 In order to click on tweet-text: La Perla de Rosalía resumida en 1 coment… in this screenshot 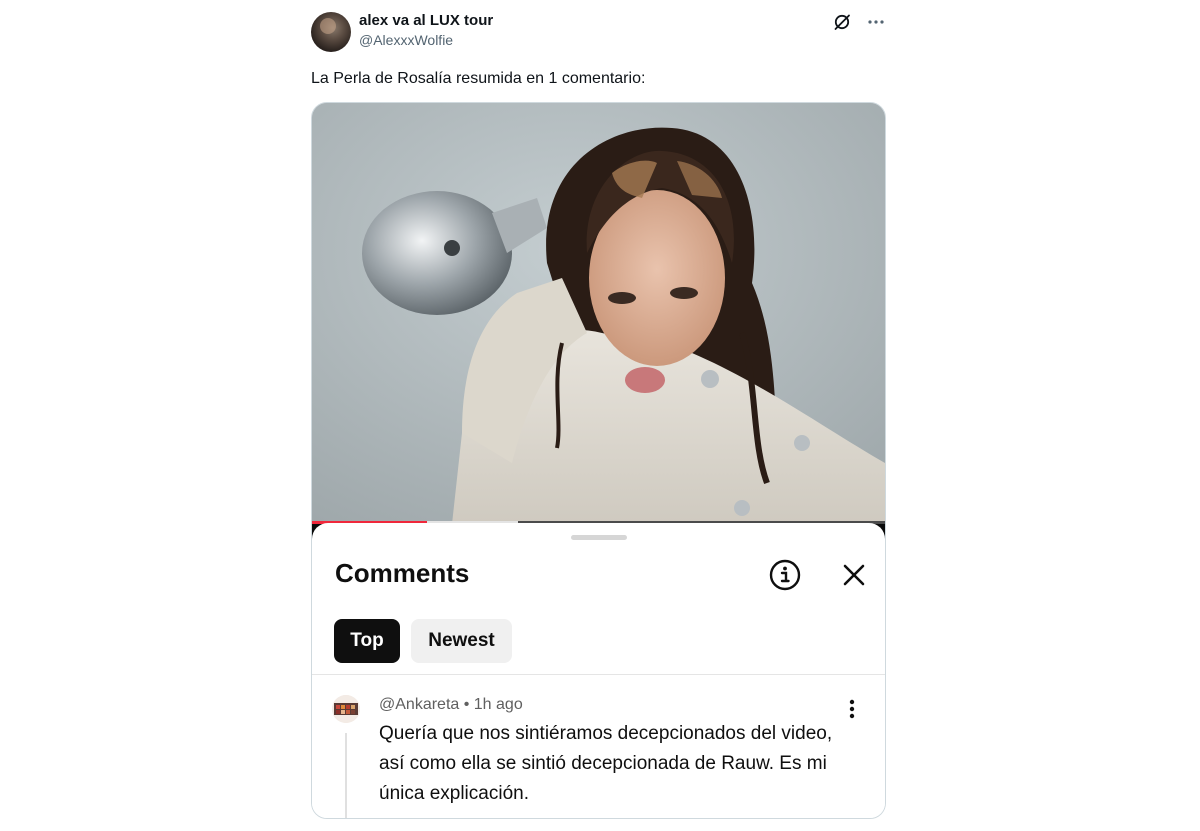, I will do `click(478, 78)`.